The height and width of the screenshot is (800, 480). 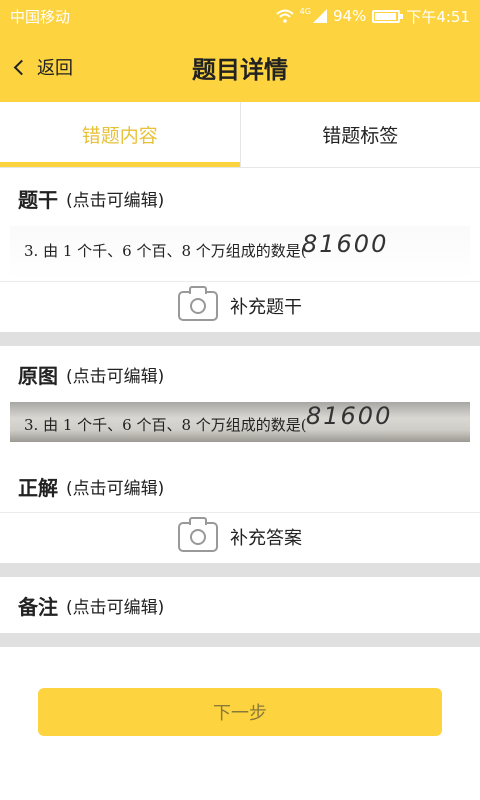 I want to click on carrier-label: 中国移动, so click(x=40, y=16).